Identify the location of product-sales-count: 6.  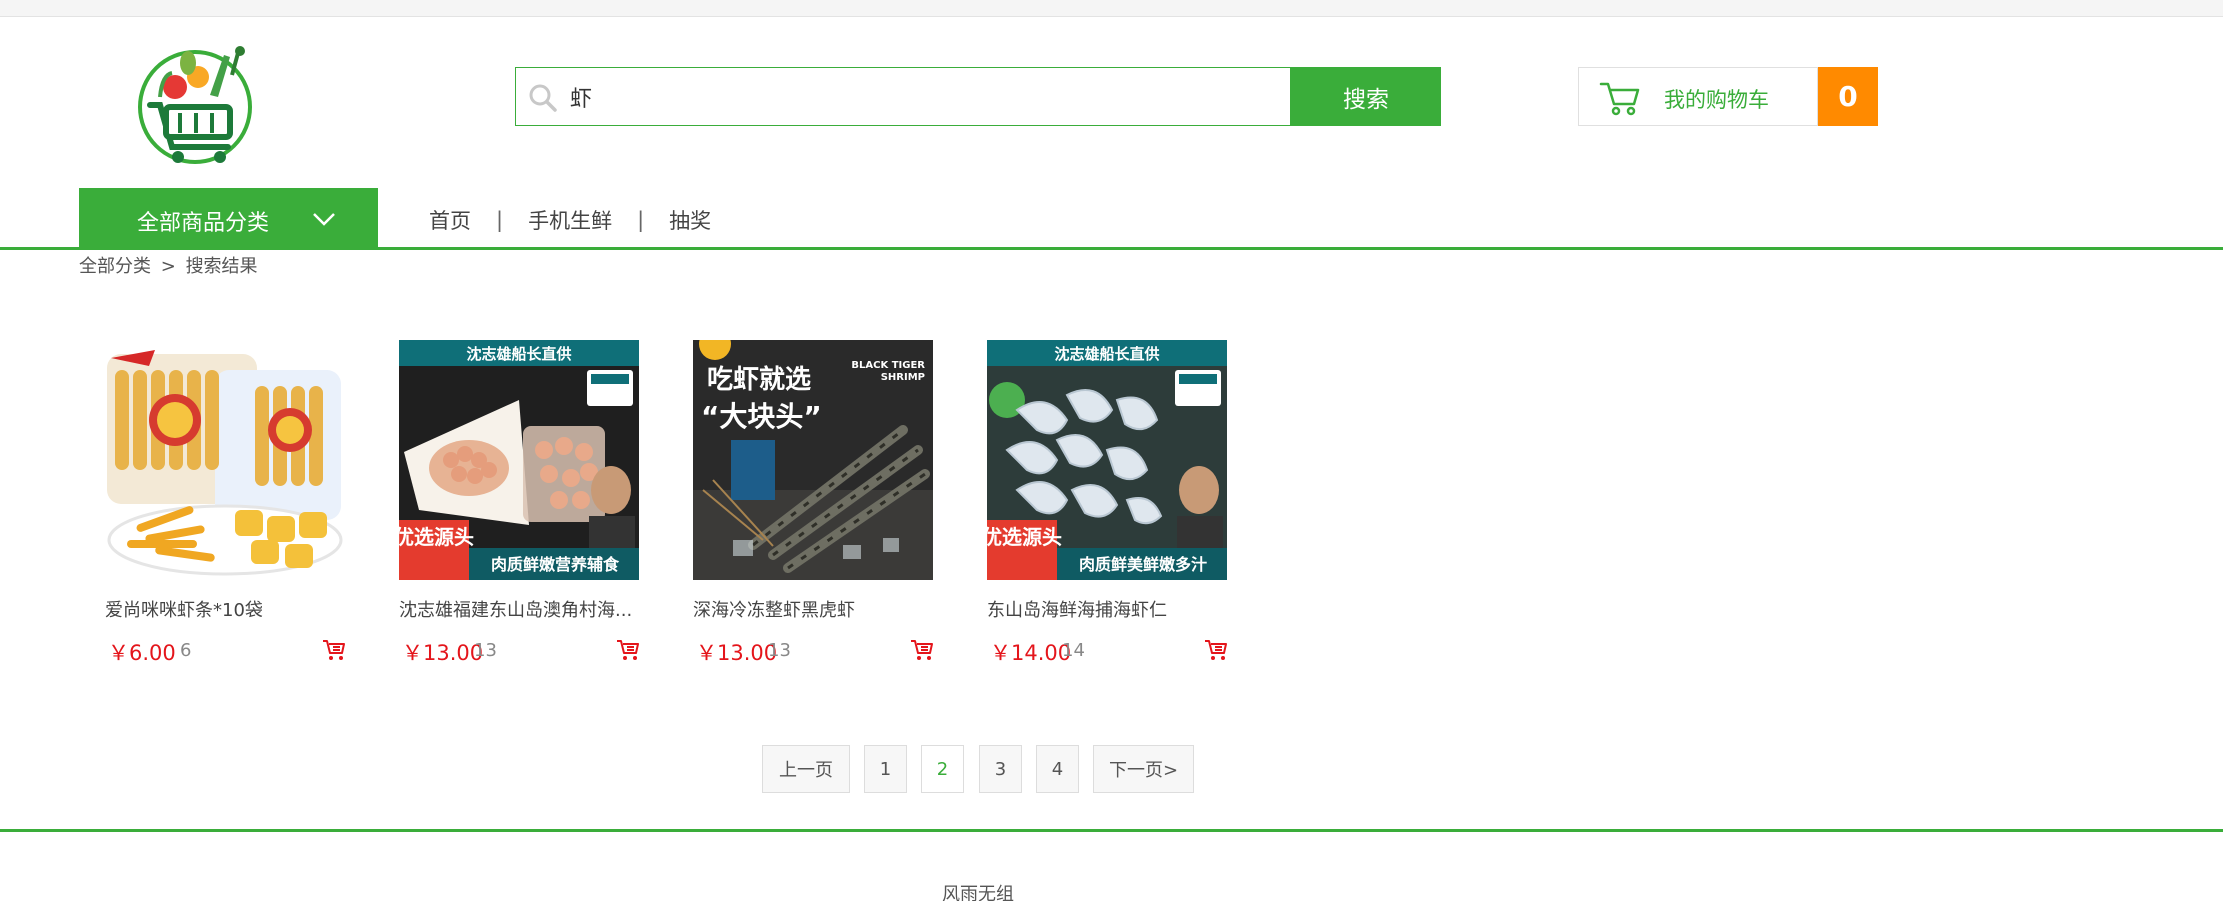
(186, 650).